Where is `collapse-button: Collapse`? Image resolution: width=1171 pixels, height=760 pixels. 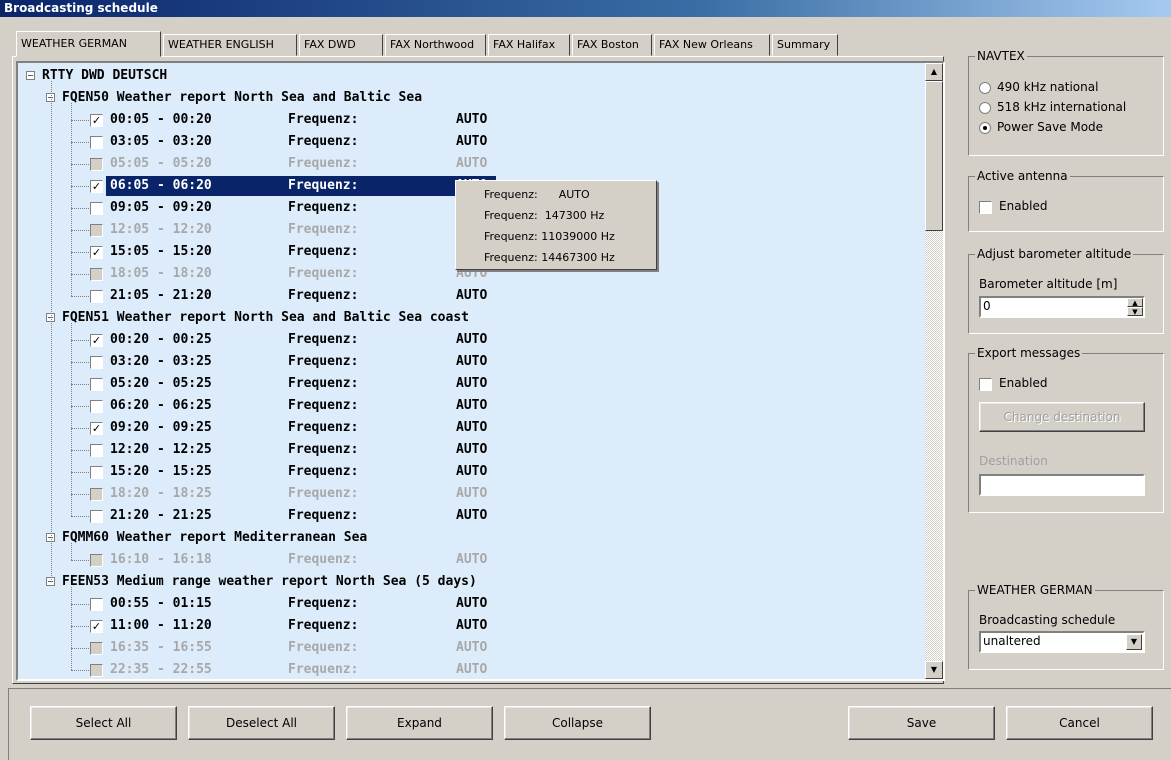
collapse-button: Collapse is located at coordinates (577, 723).